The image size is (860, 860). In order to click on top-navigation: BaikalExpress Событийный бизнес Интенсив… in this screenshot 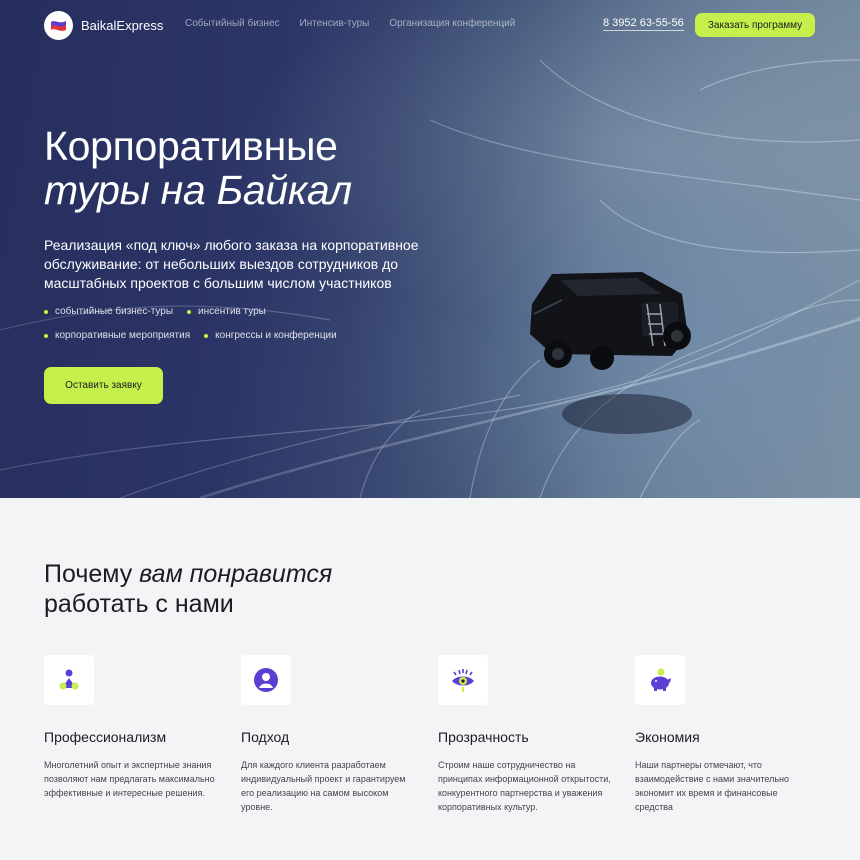, I will do `click(430, 25)`.